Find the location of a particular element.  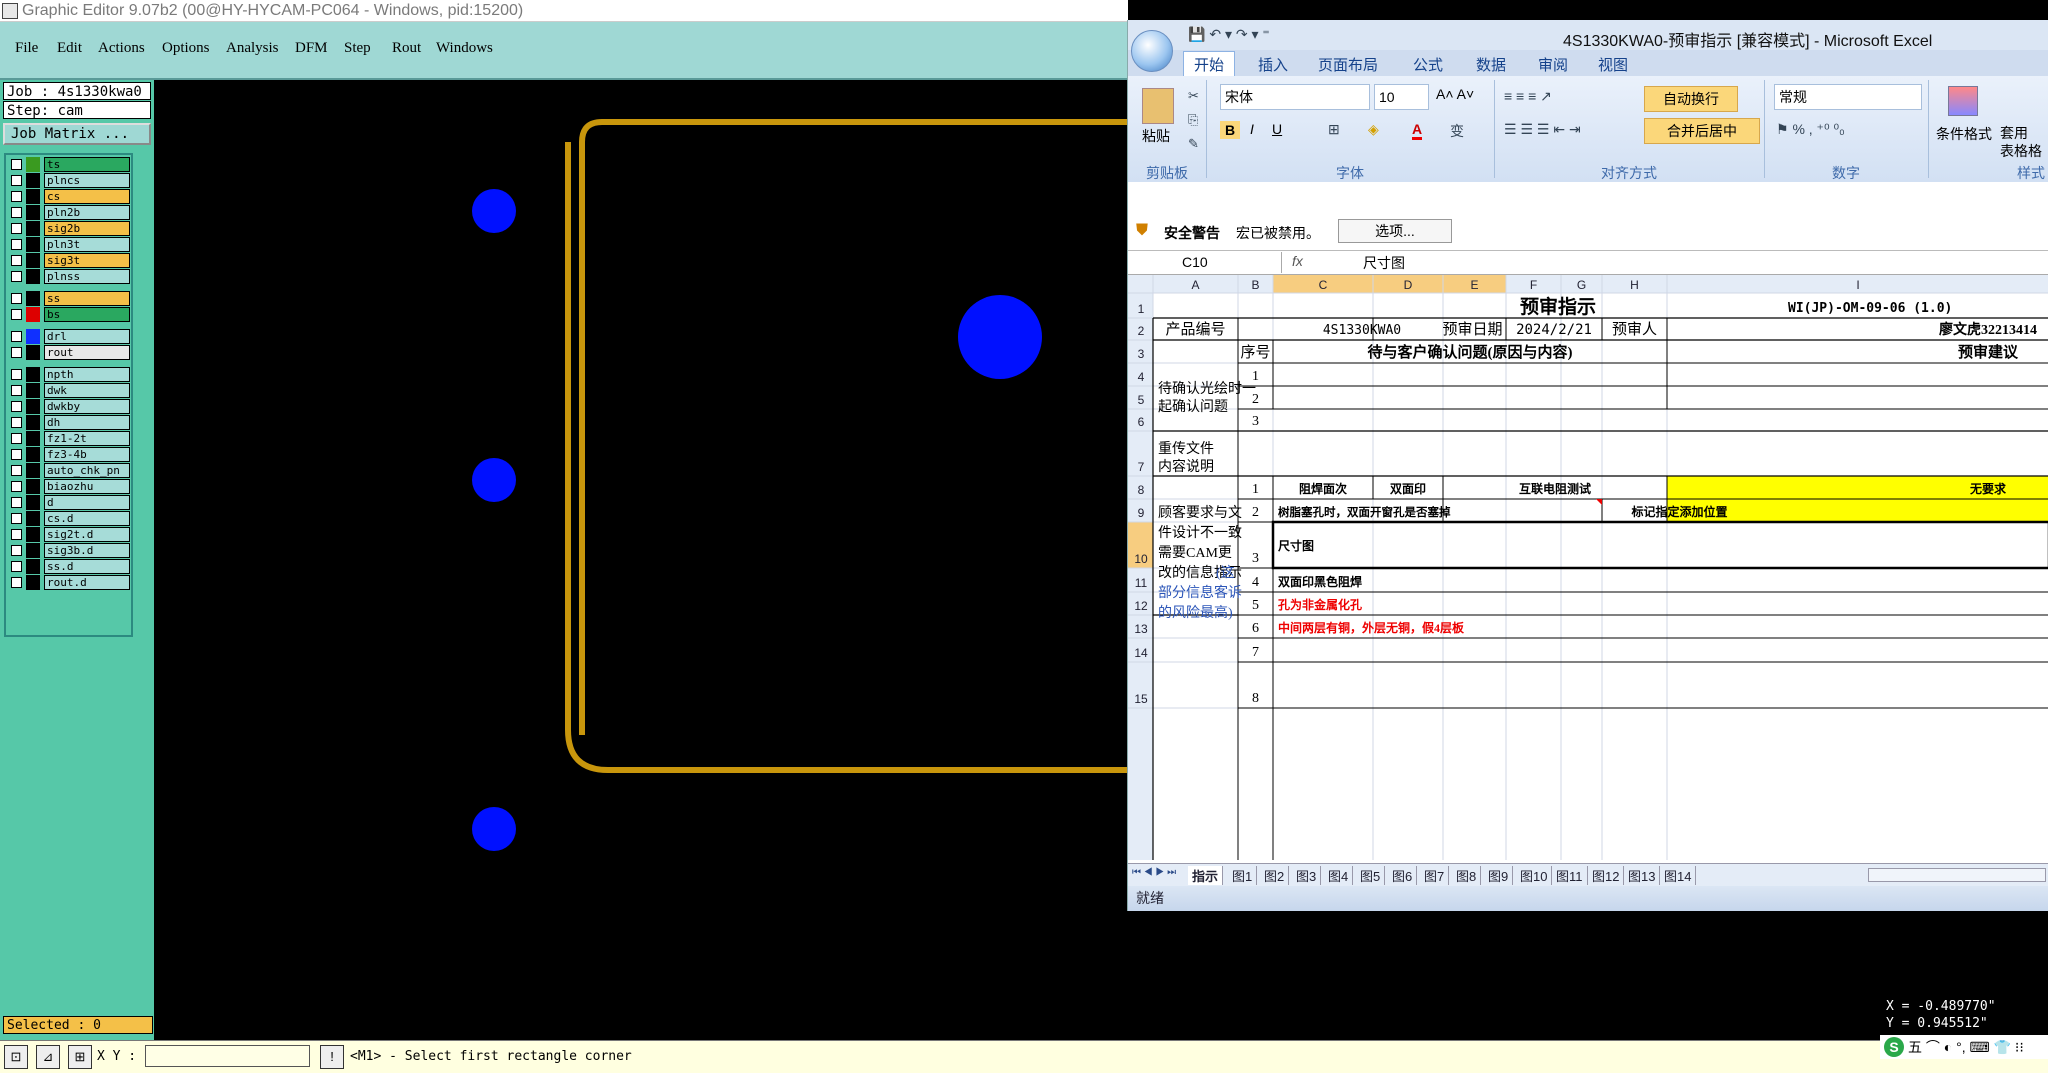

layer-name: plncs is located at coordinates (87, 180).